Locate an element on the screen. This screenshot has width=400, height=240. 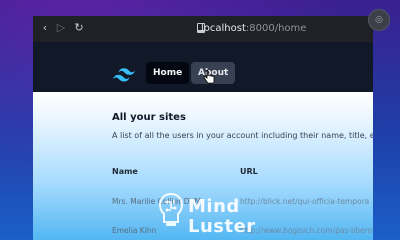
watermark-line-1: Mind is located at coordinates (214, 206).